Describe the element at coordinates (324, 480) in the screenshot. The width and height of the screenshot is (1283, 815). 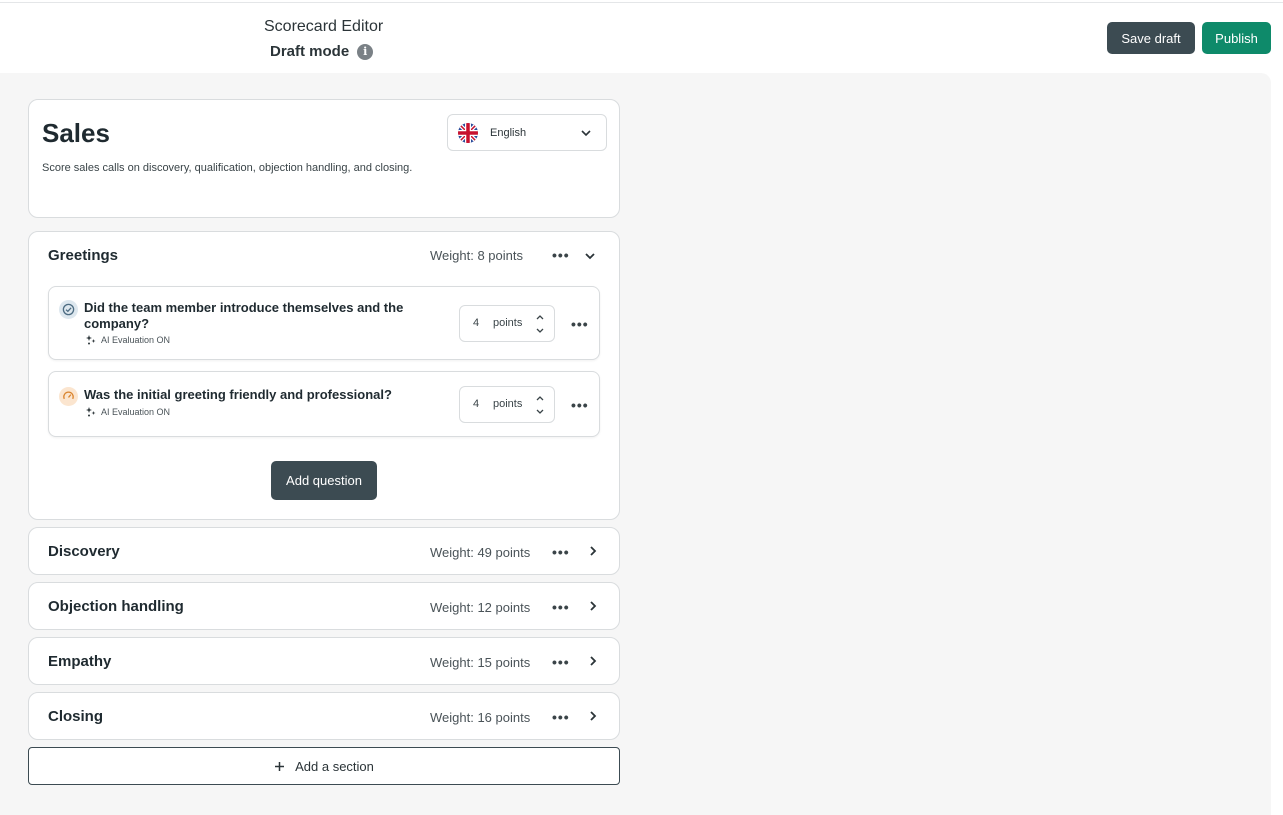
I see `add-question-button: Add question` at that location.